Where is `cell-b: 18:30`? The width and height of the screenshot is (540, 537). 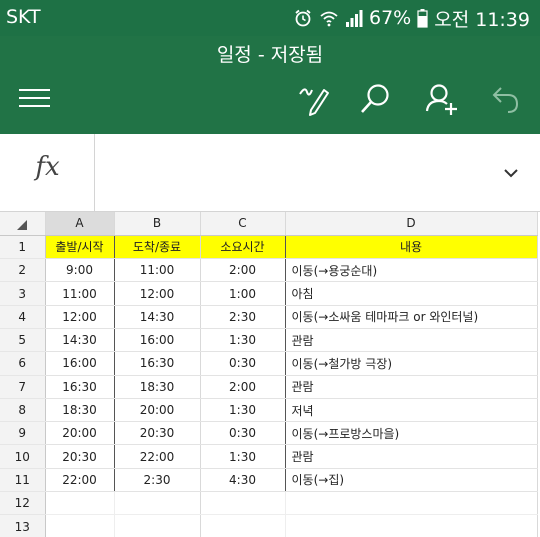 cell-b: 18:30 is located at coordinates (157, 387).